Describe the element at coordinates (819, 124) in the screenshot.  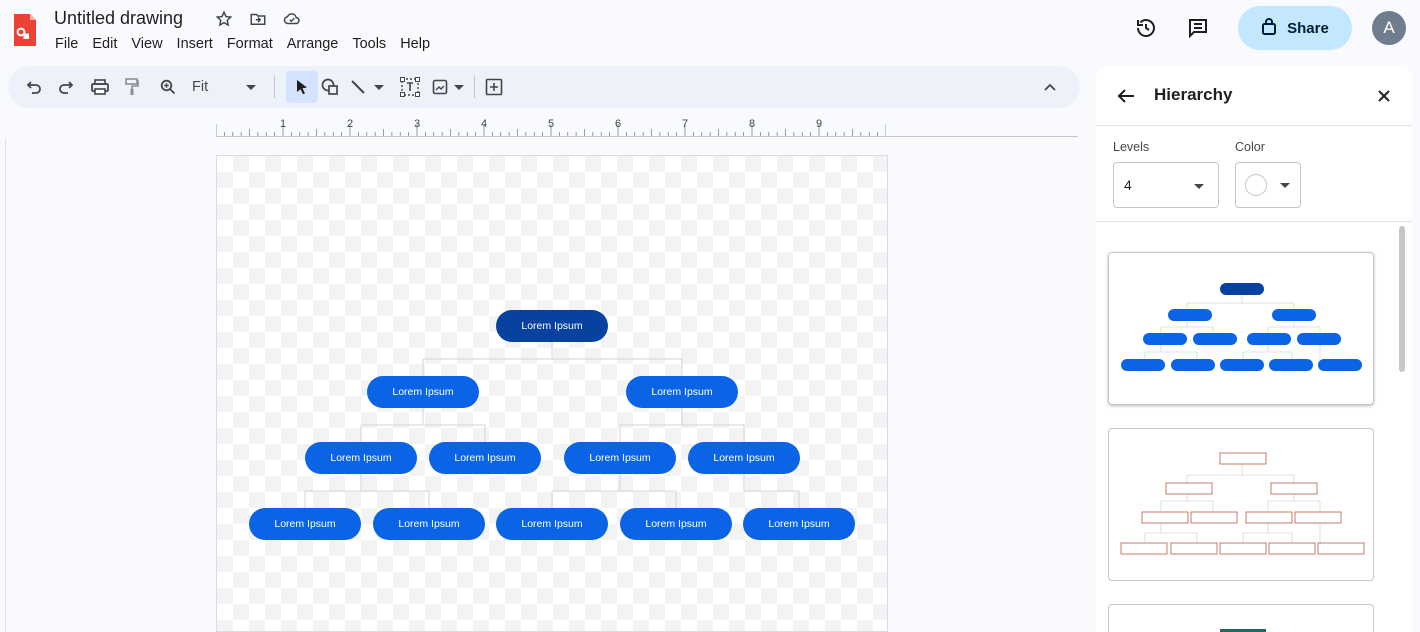
I see `ruler-number: 9` at that location.